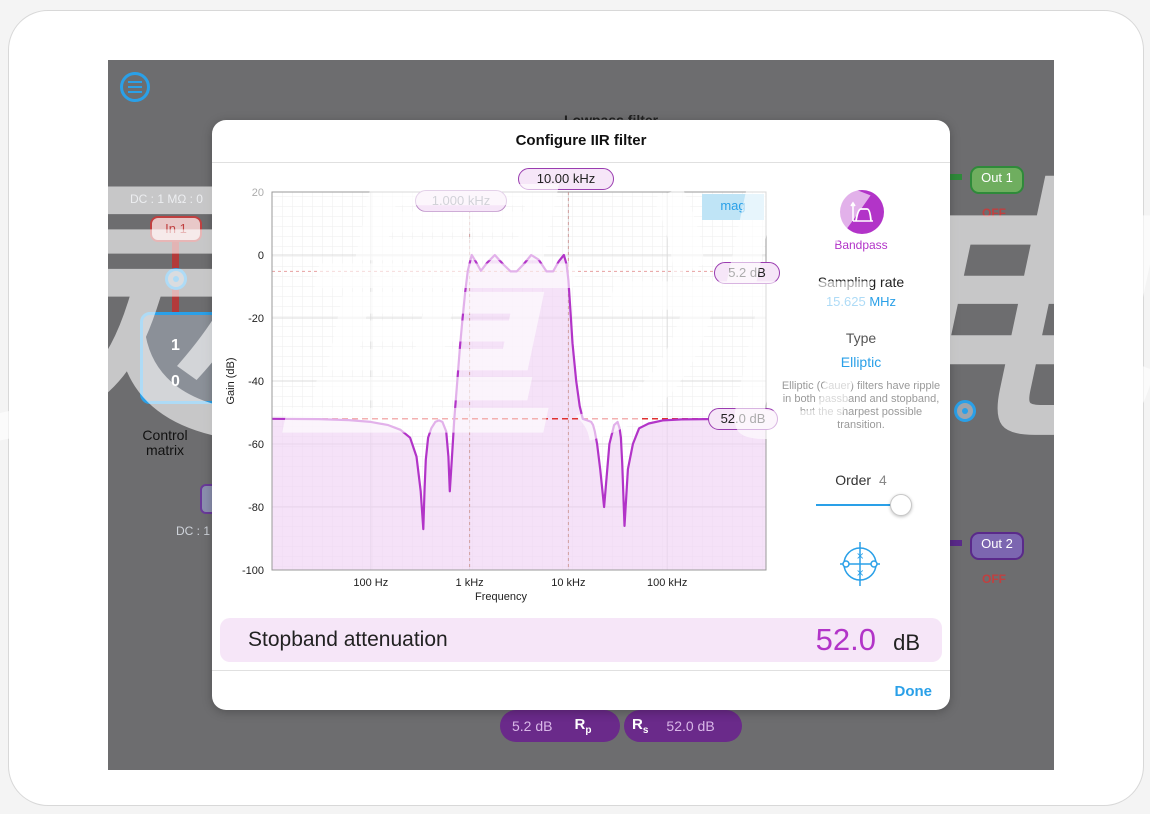 This screenshot has height=814, width=1150. I want to click on dc-input2-setting: DC : 1, so click(193, 531).